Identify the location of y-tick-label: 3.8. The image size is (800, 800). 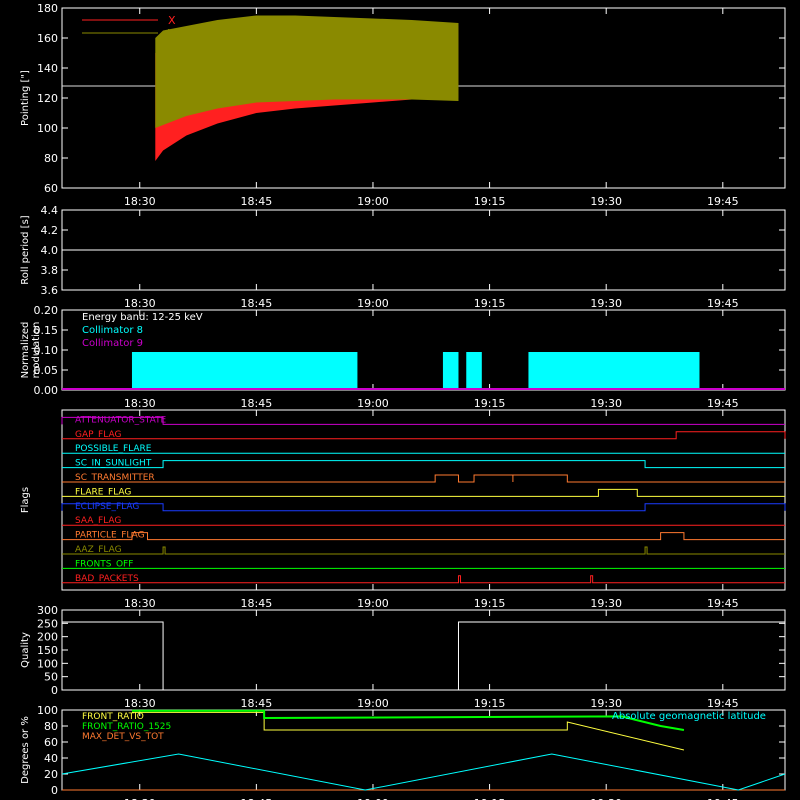
(50, 270).